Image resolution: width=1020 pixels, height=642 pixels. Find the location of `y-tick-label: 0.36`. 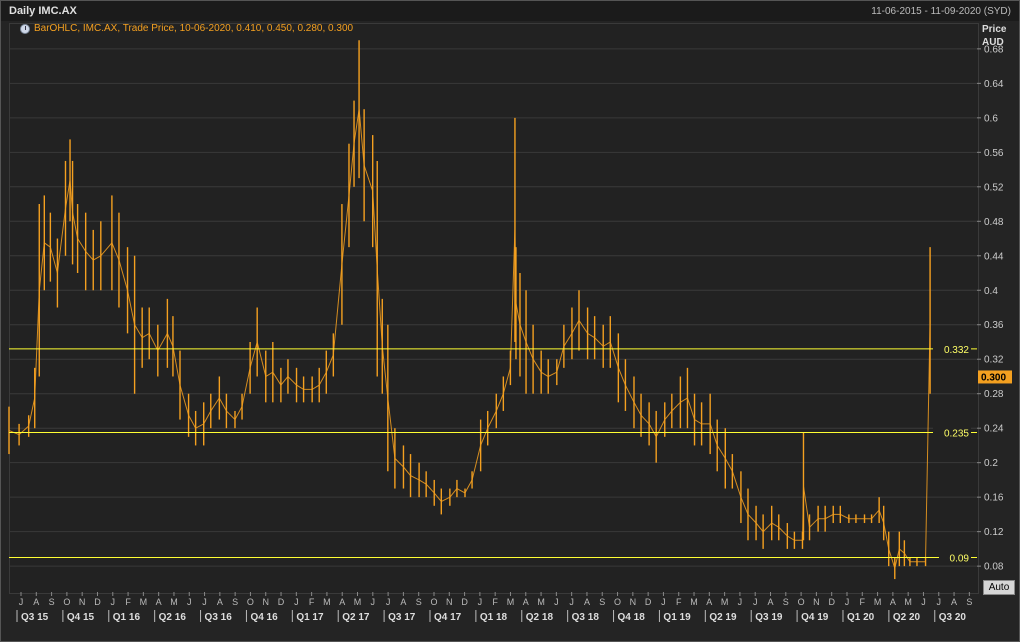

y-tick-label: 0.36 is located at coordinates (994, 325).